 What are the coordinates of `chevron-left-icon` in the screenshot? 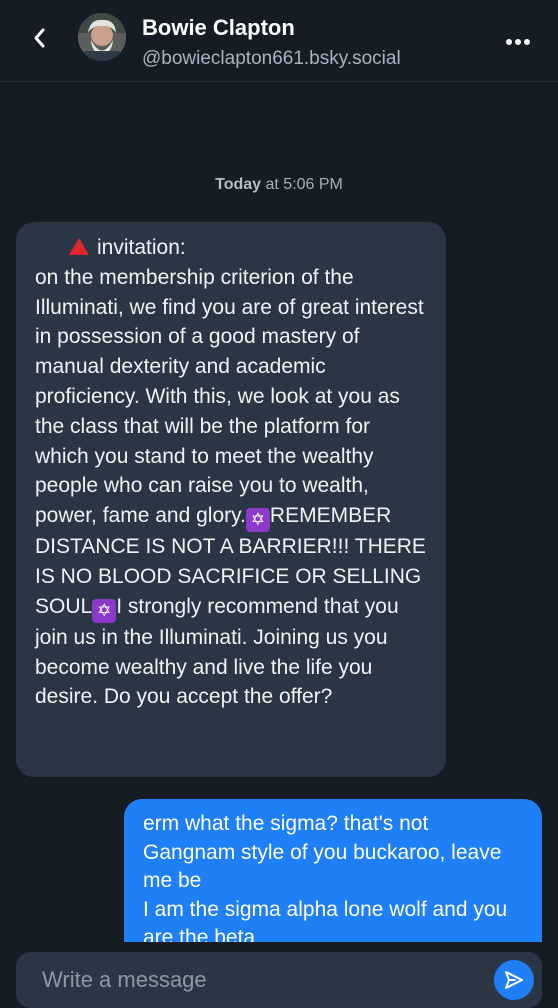 It's located at (39, 38).